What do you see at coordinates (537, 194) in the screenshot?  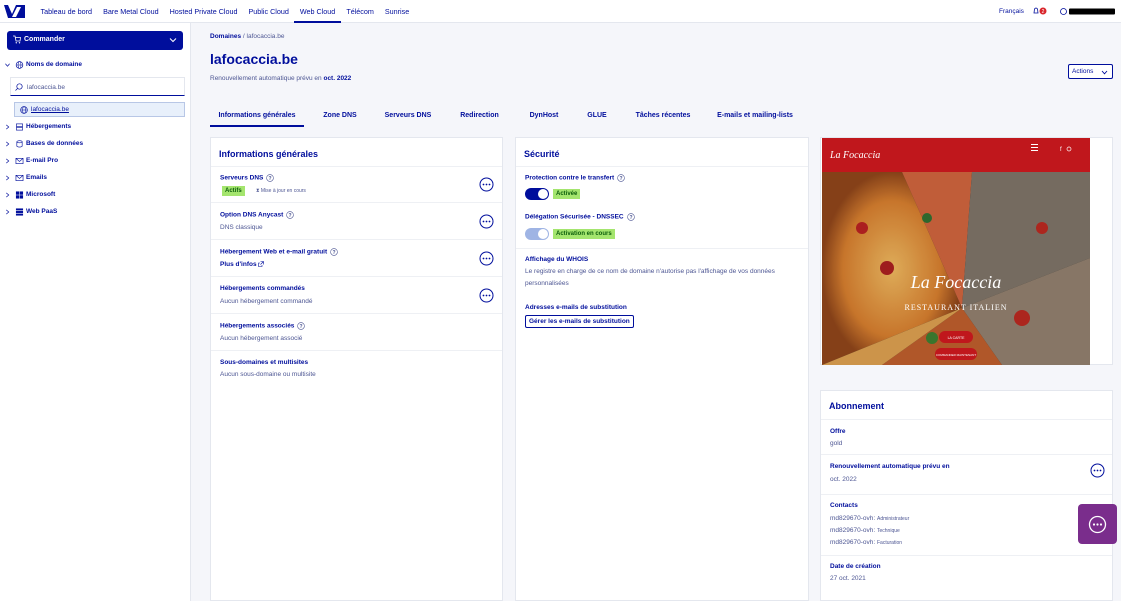 I see `transfer-protection-toggle` at bounding box center [537, 194].